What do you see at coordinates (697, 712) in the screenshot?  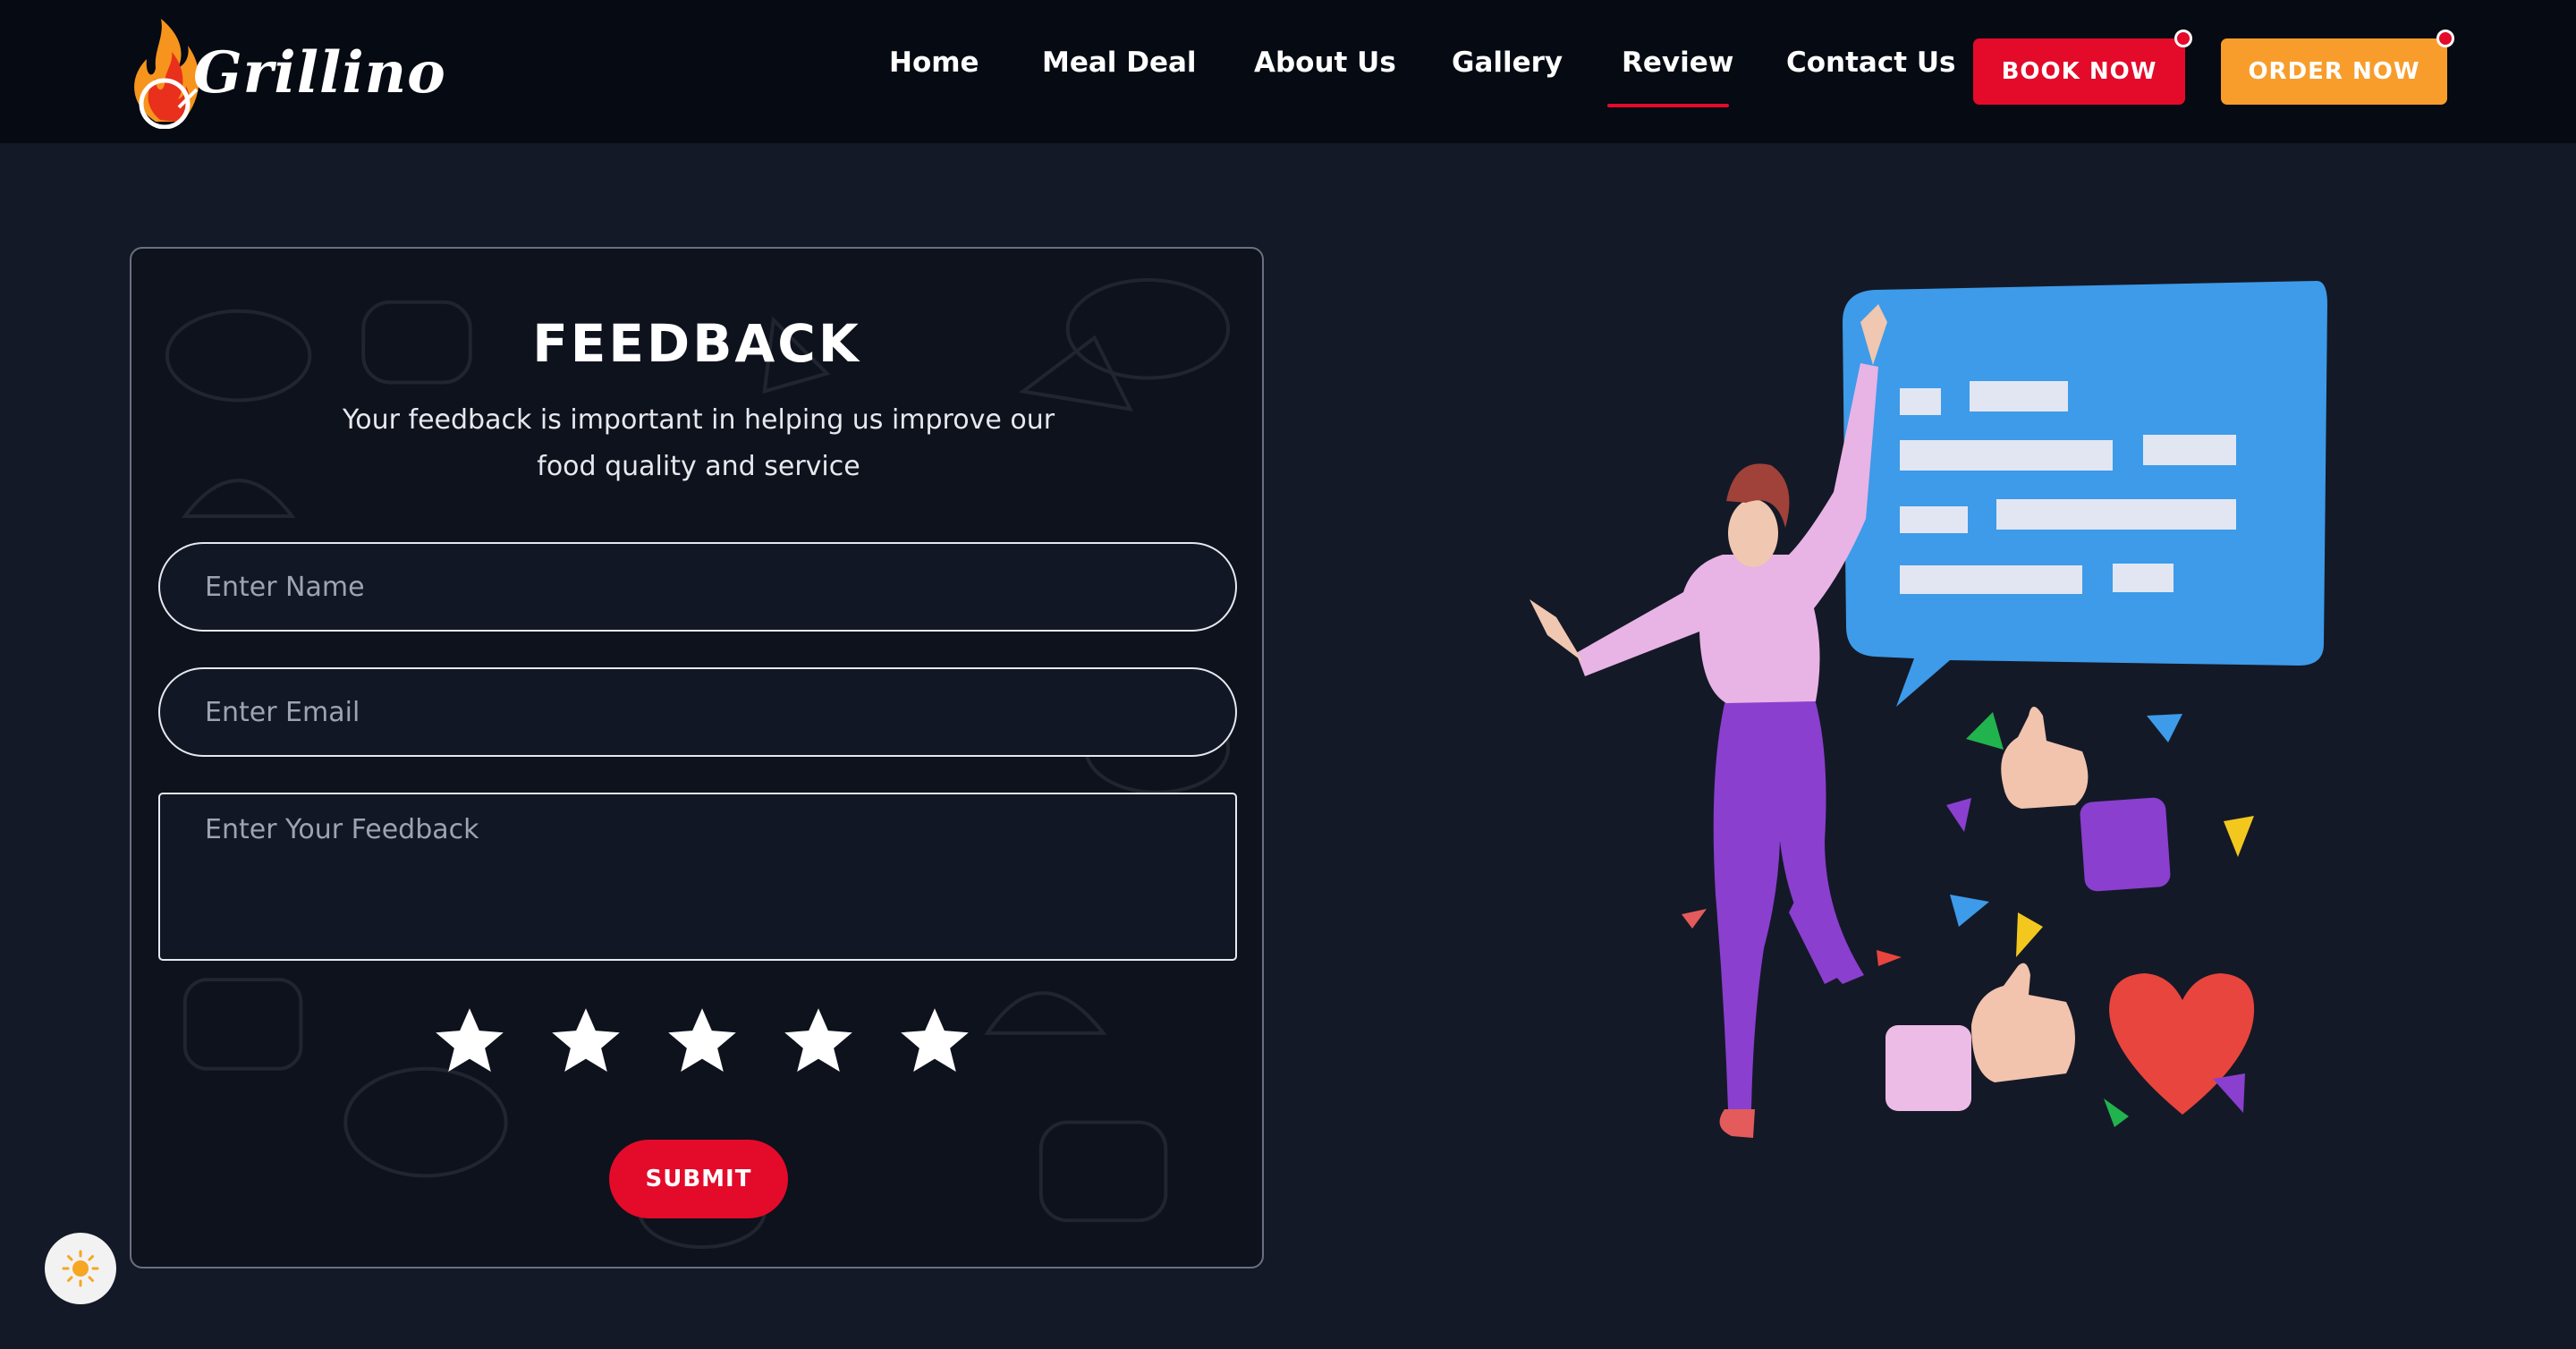 I see `email-input` at bounding box center [697, 712].